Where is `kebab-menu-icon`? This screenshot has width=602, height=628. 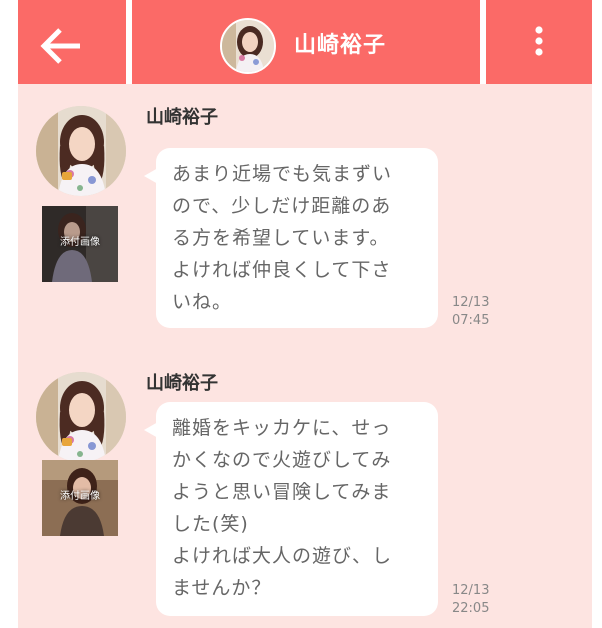
kebab-menu-icon is located at coordinates (539, 41).